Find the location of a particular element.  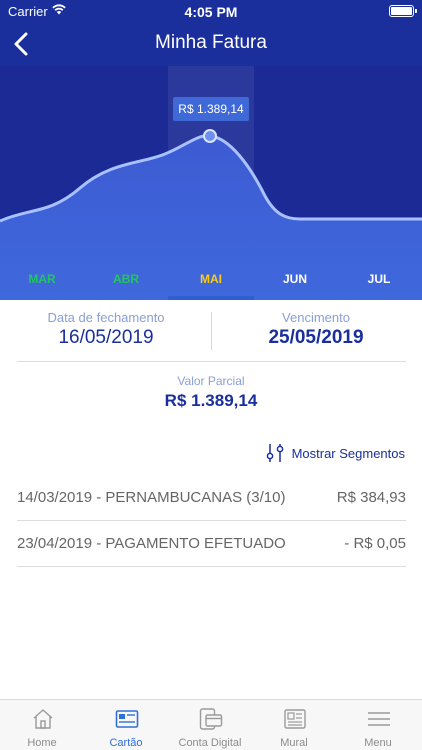

closing-date-label: Data de fechamento is located at coordinates (106, 317).